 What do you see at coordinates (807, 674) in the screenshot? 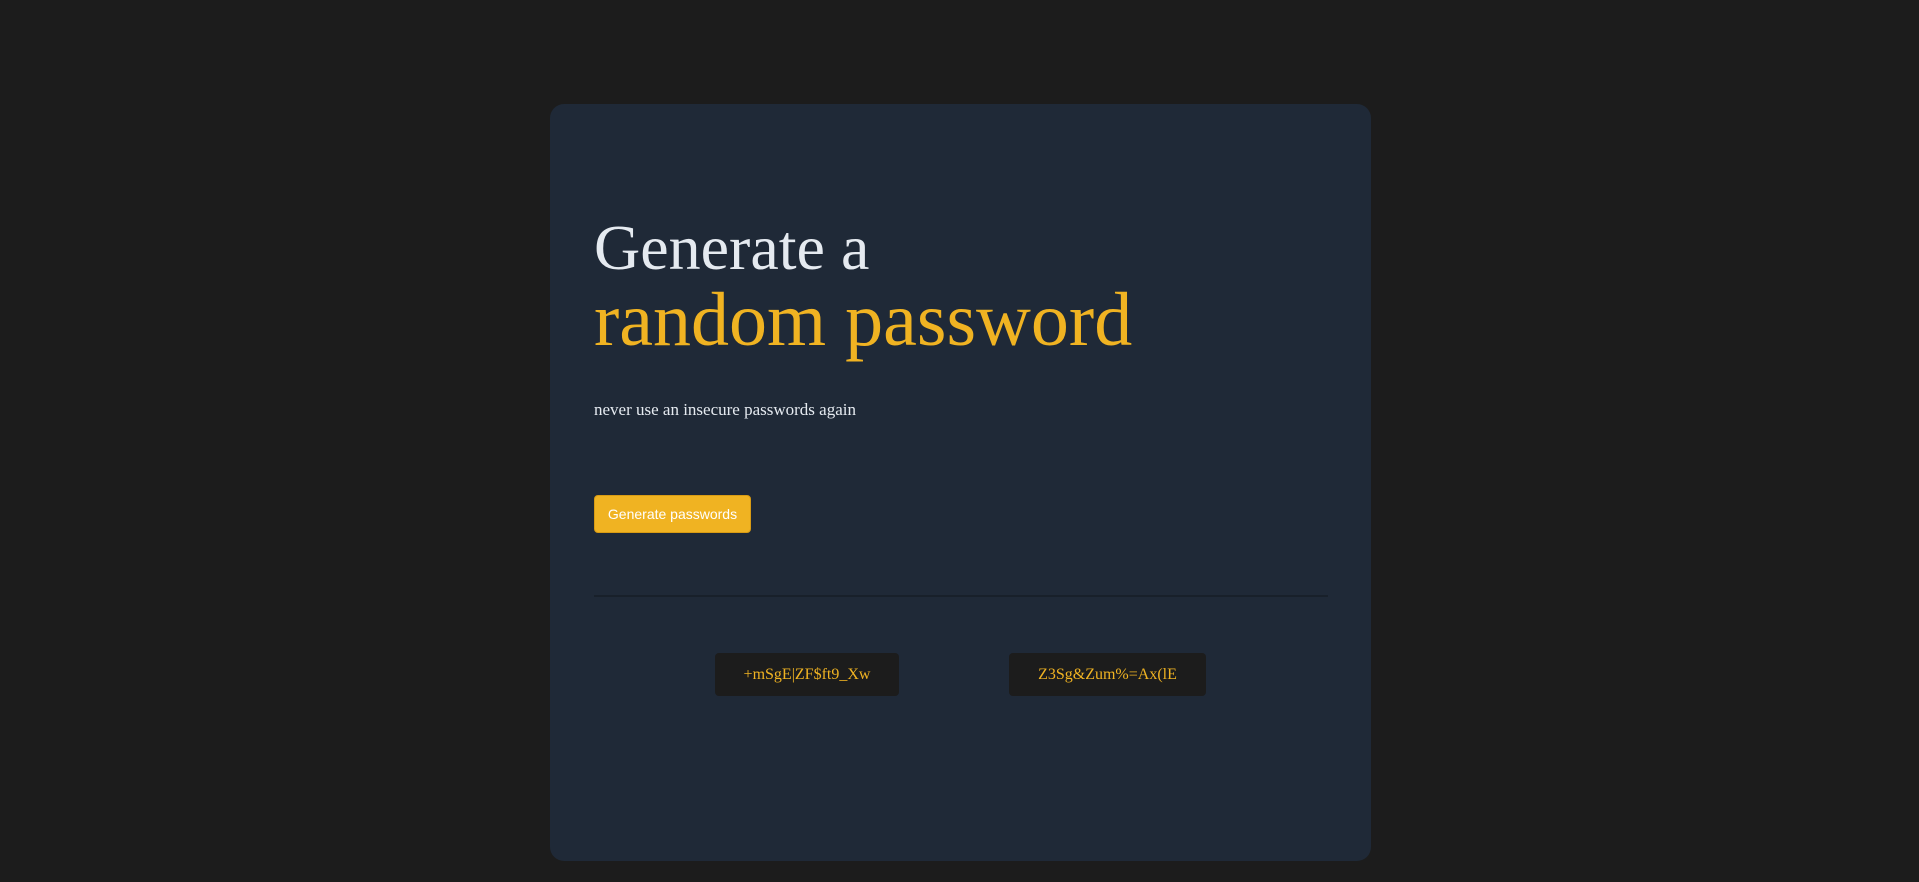
I see `password-output-1: +mSgE|ZF$ft9_Xw` at bounding box center [807, 674].